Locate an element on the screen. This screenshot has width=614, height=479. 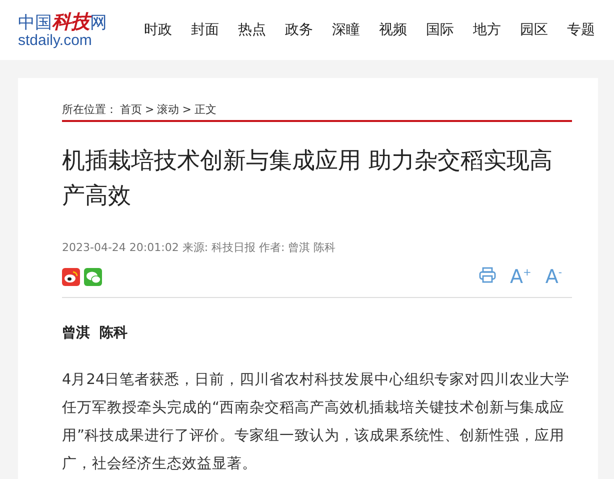
nav-link: 视频 is located at coordinates (402, 30).